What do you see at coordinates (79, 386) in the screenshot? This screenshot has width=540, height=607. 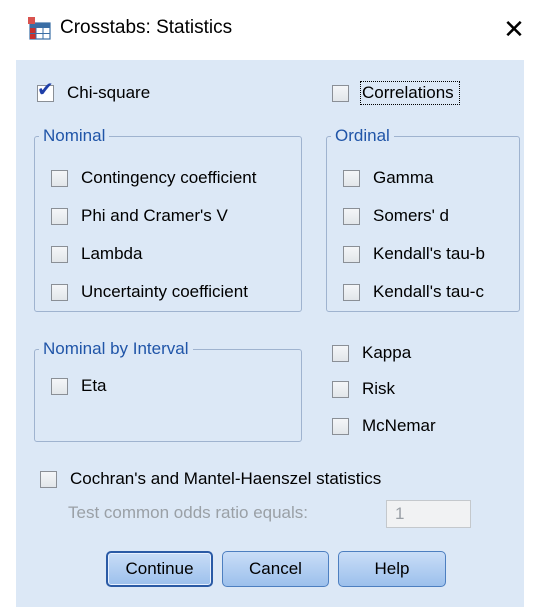 I see `eta-checkbox: Eta` at bounding box center [79, 386].